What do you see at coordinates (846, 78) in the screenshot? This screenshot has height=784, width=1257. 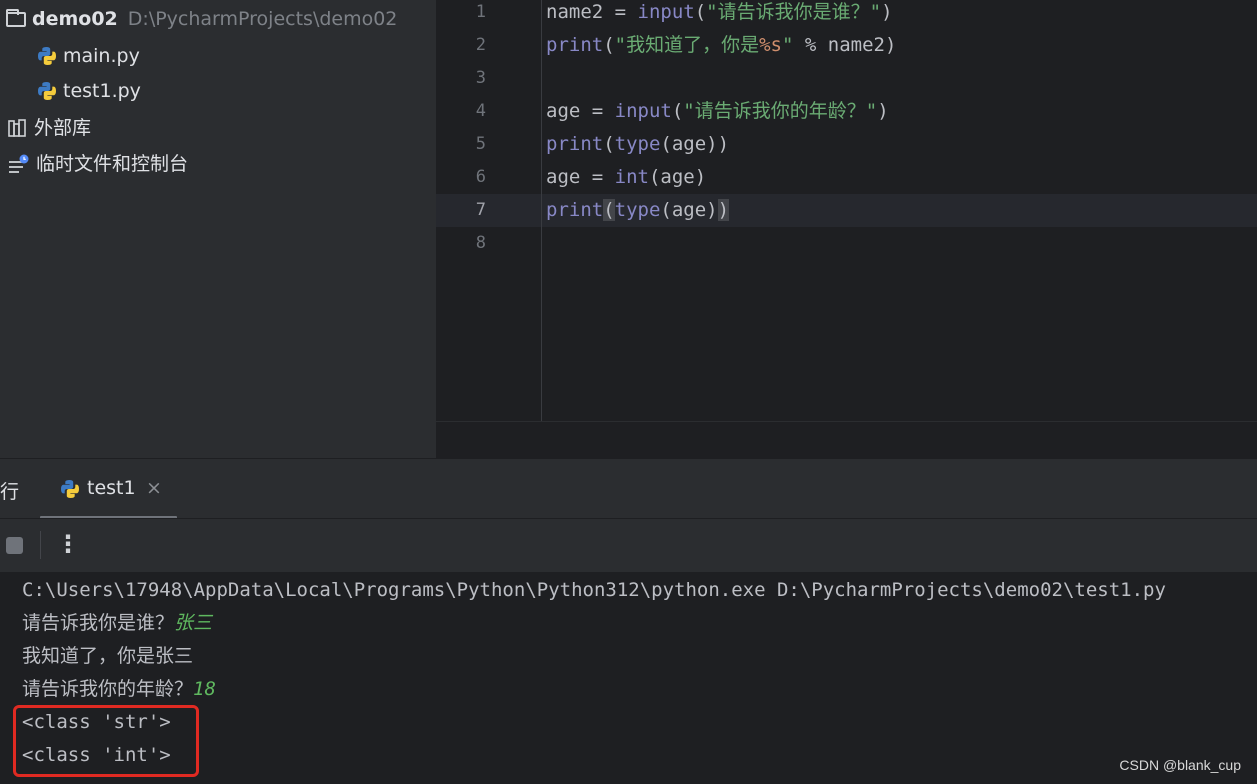 I see `code-line: 3` at bounding box center [846, 78].